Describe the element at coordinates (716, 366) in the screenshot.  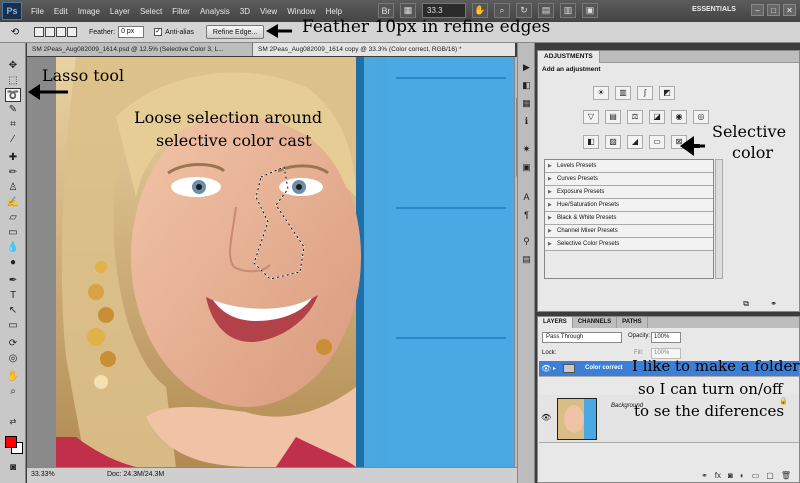
I see `annotation-folder-line1: I like to make a folder` at that location.